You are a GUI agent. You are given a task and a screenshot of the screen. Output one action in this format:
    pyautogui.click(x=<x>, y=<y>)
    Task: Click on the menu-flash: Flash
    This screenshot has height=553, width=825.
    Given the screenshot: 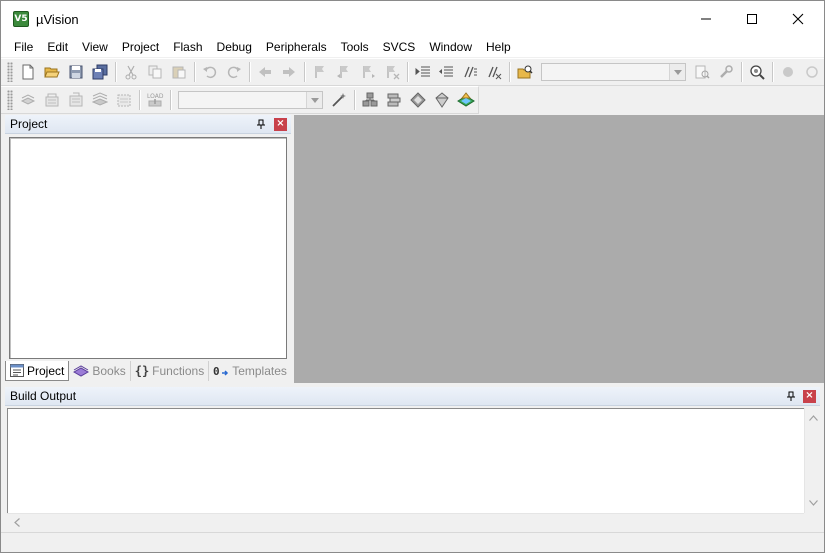 What is the action you would take?
    pyautogui.click(x=187, y=47)
    